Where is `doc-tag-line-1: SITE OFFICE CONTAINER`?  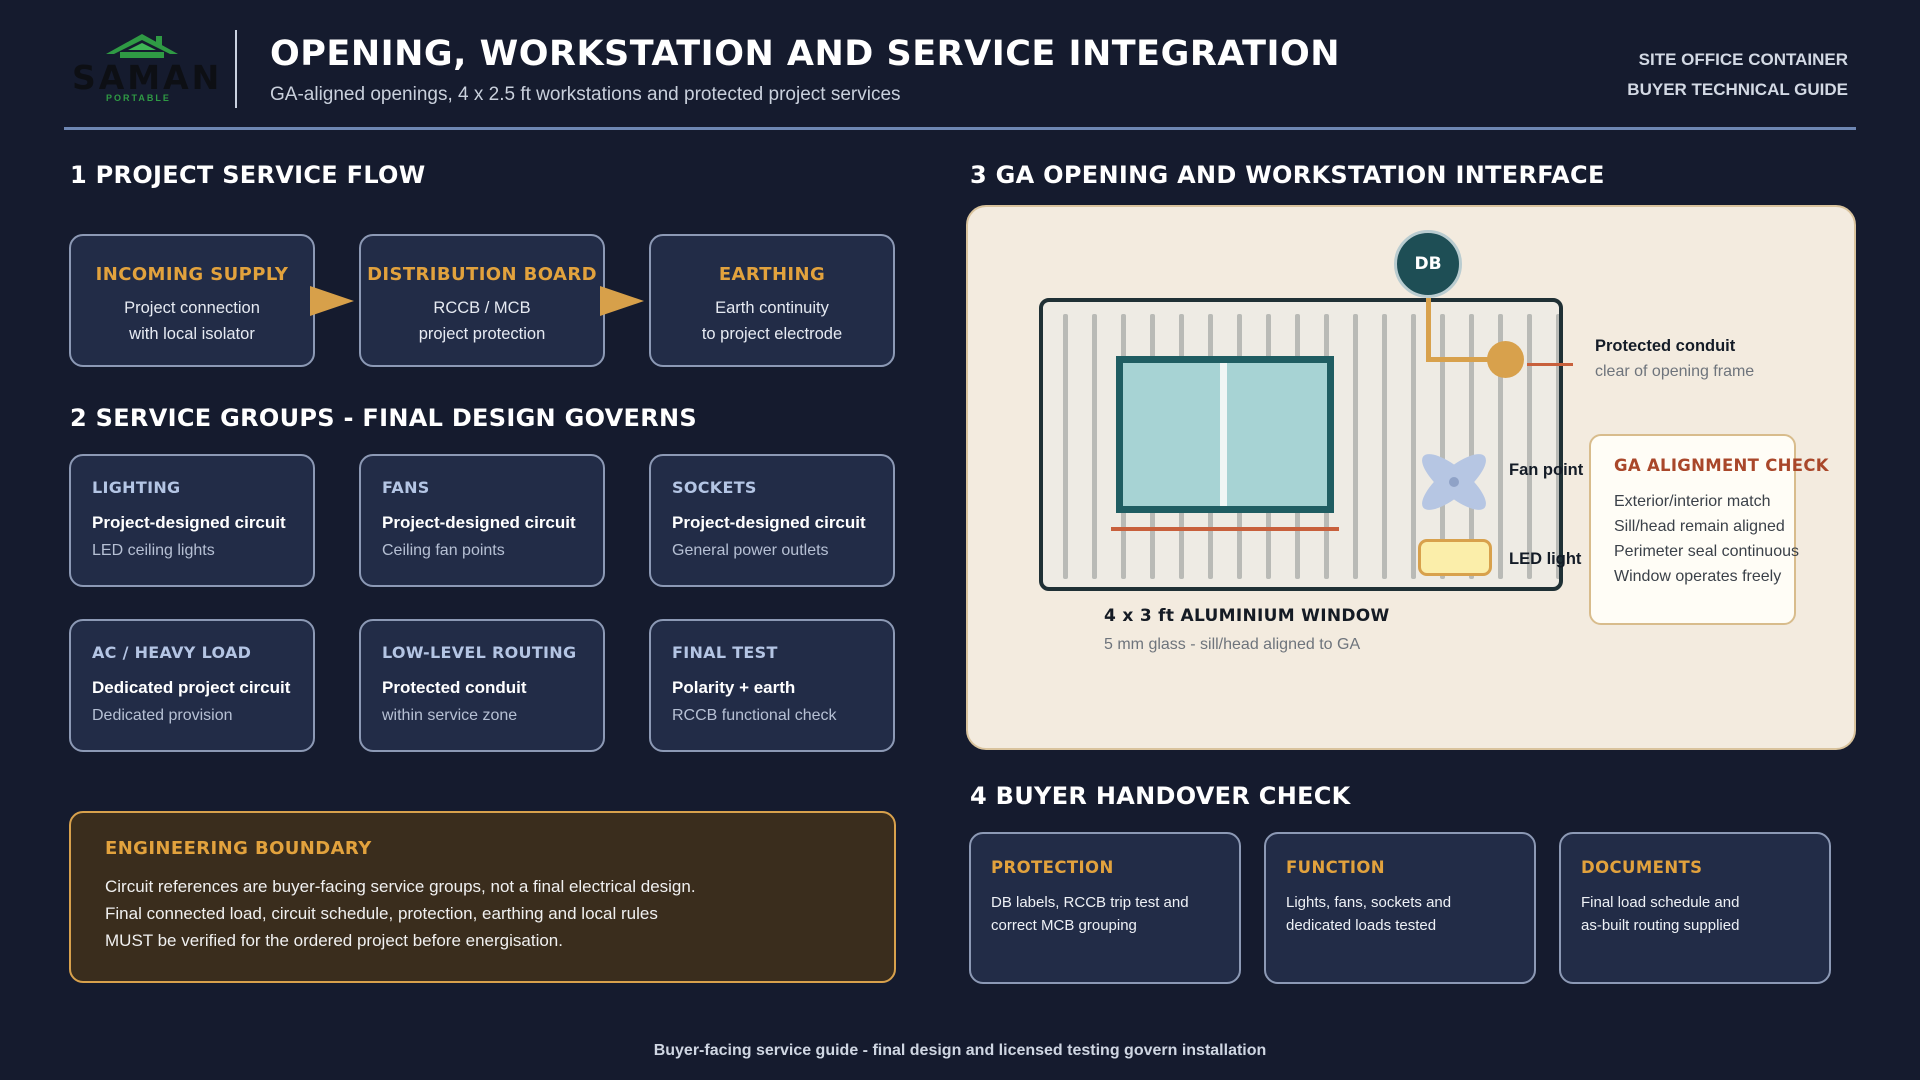
doc-tag-line-1: SITE OFFICE CONTAINER is located at coordinates (1743, 59).